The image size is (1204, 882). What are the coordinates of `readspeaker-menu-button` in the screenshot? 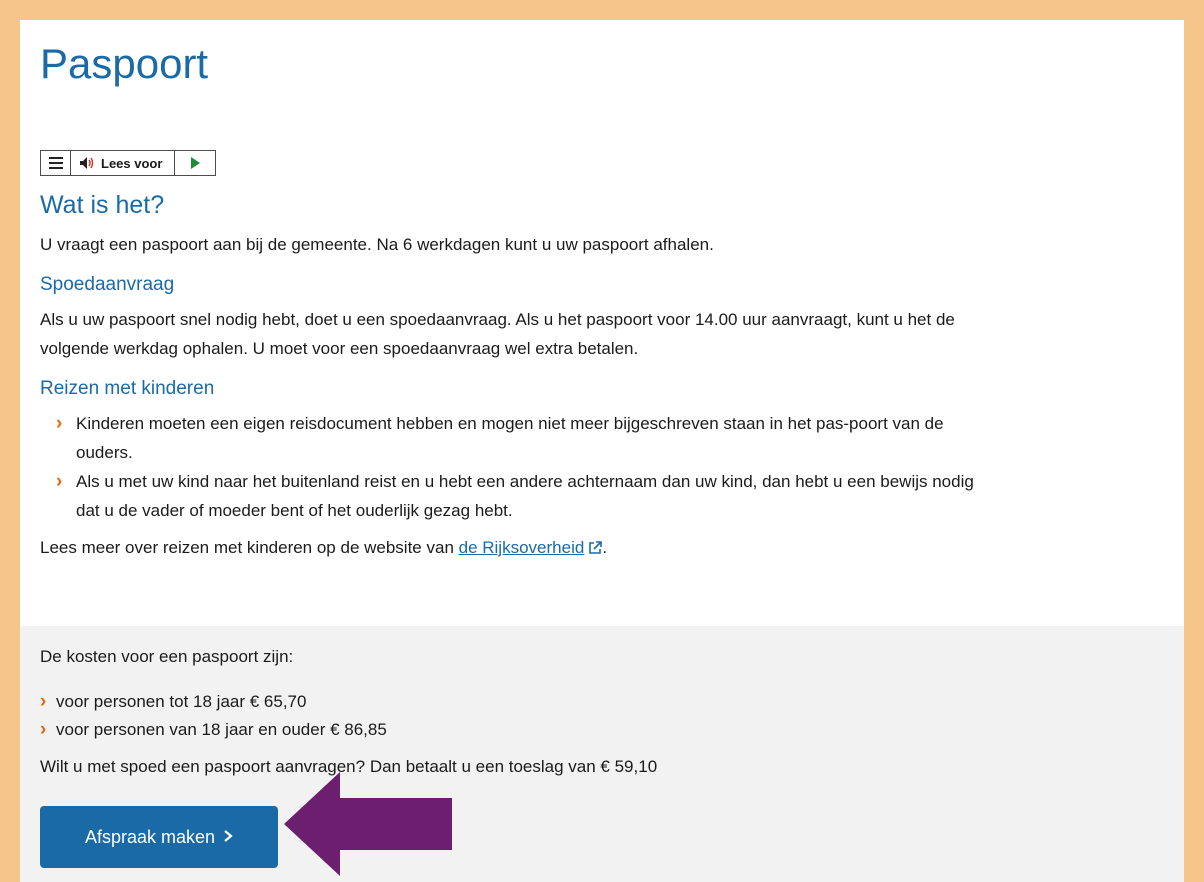 It's located at (56, 163).